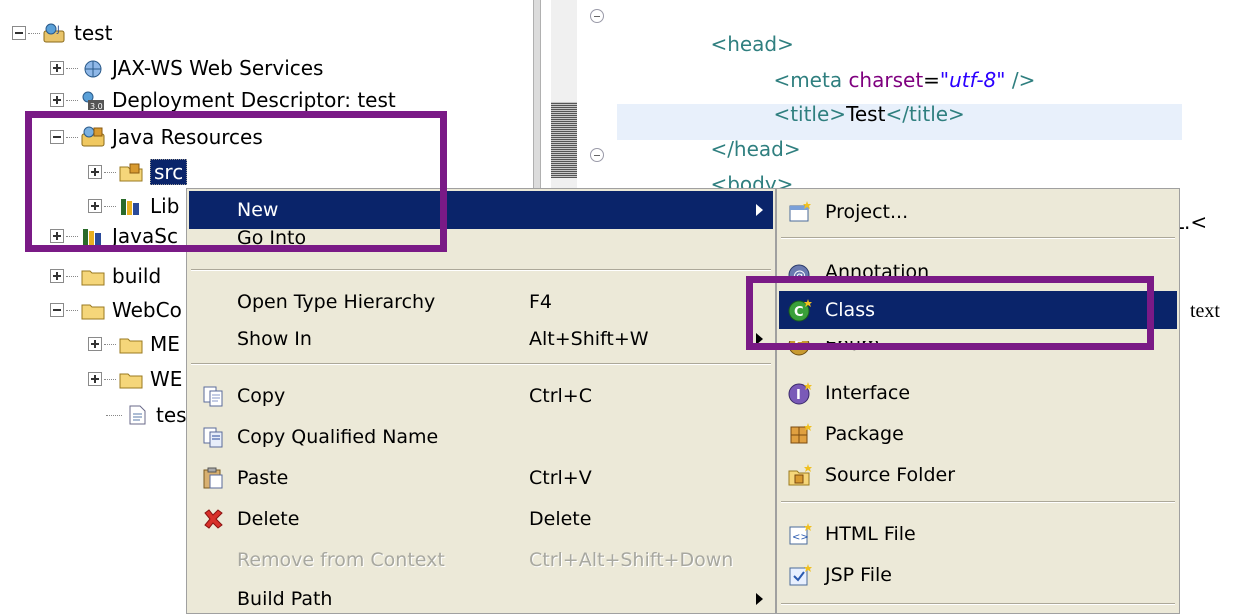 The height and width of the screenshot is (614, 1239). Describe the element at coordinates (800, 434) in the screenshot. I see `package-icon` at that location.